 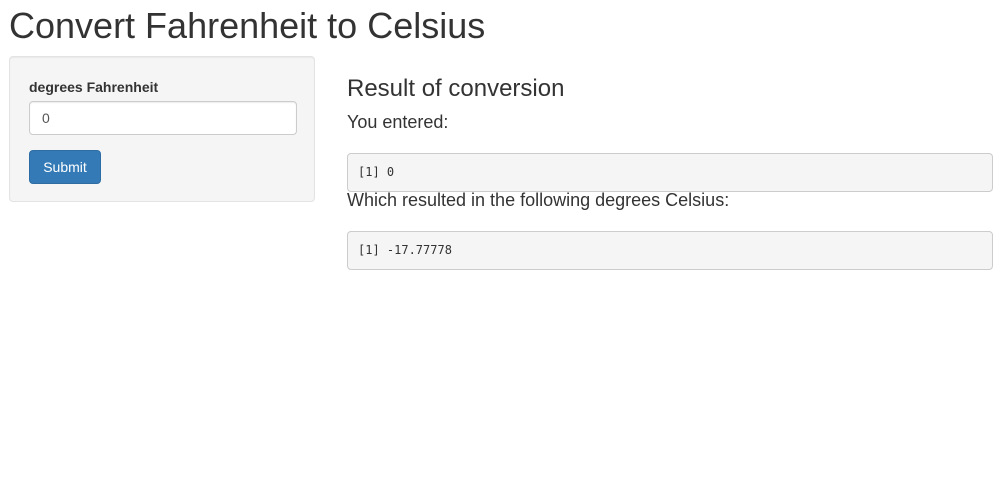 I want to click on you-entered-label: You entered:, so click(x=398, y=122).